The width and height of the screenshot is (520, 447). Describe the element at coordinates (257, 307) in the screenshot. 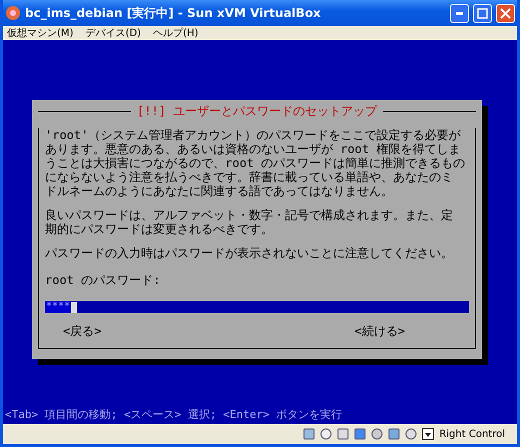

I see `password-field: ****` at that location.